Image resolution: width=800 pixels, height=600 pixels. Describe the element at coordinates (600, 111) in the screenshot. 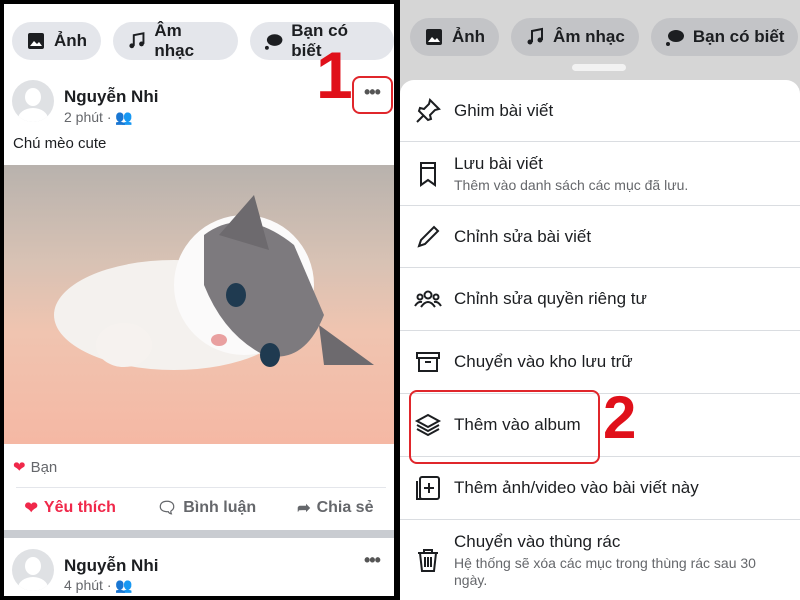

I see `menu-item-1: Ghim bài viết` at that location.